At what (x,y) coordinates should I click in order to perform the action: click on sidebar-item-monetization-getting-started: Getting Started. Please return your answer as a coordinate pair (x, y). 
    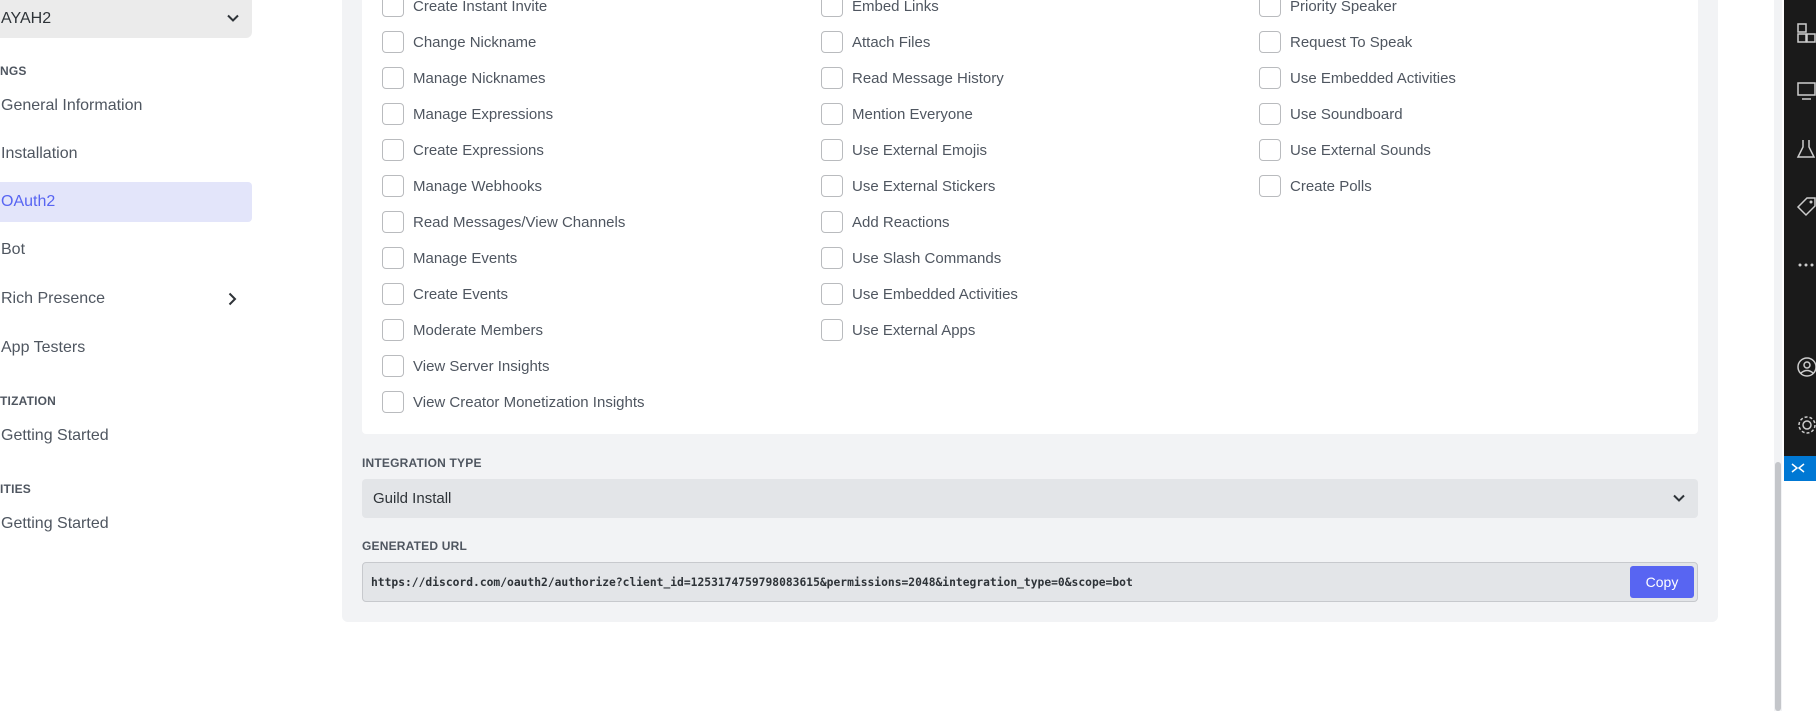
    Looking at the image, I should click on (126, 436).